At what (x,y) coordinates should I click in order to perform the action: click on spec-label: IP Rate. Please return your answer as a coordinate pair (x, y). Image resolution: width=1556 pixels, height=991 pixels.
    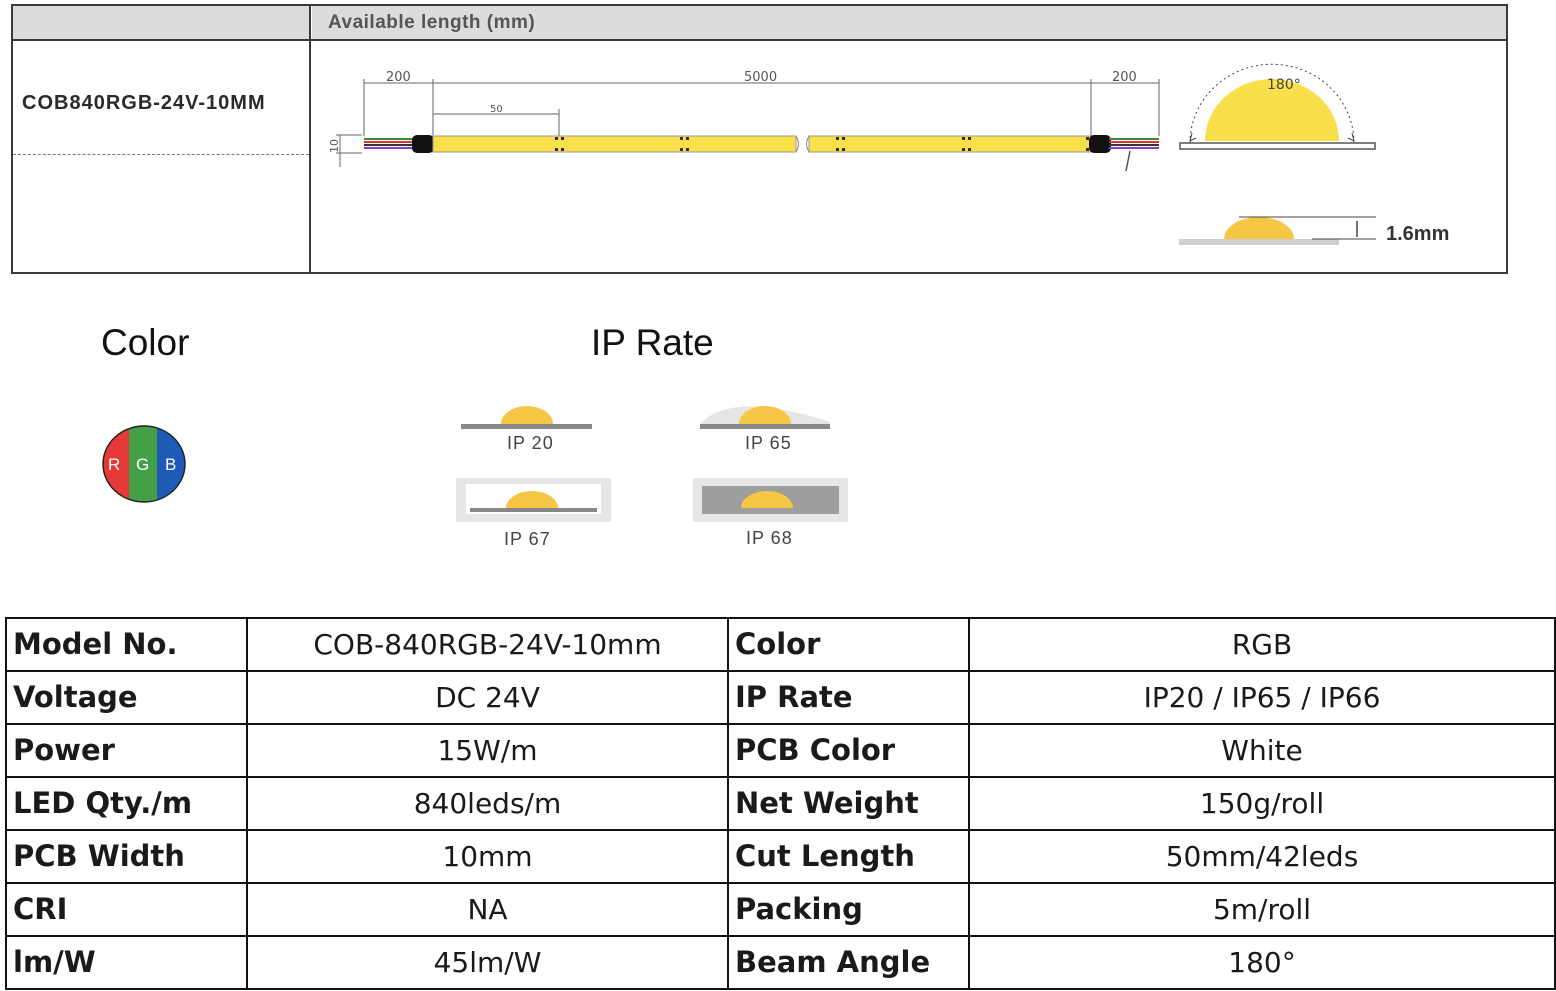
    Looking at the image, I should click on (848, 697).